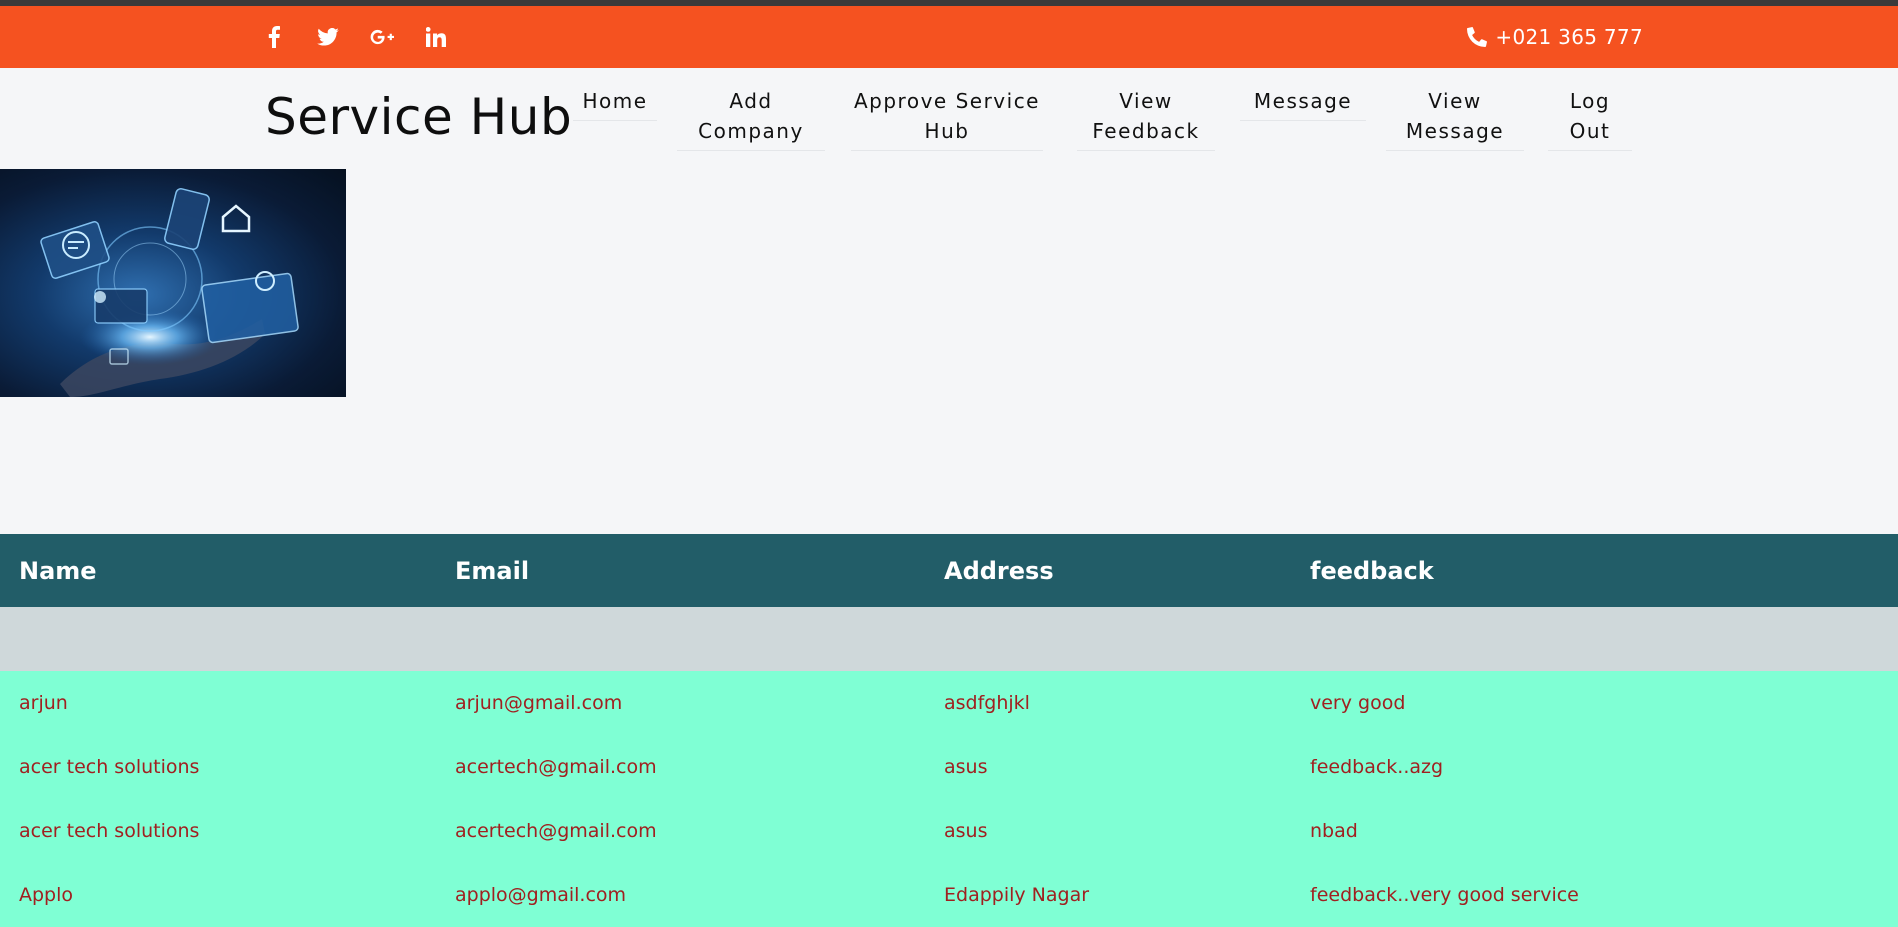  I want to click on phone-contact: +021 365 777, so click(1555, 37).